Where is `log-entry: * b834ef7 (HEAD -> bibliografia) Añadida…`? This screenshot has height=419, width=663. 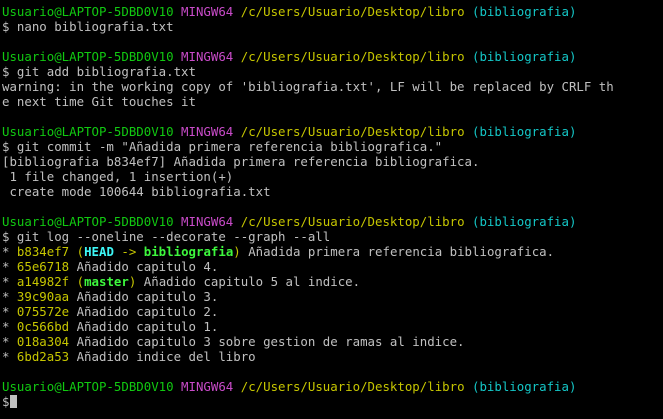 log-entry: * b834ef7 (HEAD -> bibliografia) Añadida… is located at coordinates (332, 251).